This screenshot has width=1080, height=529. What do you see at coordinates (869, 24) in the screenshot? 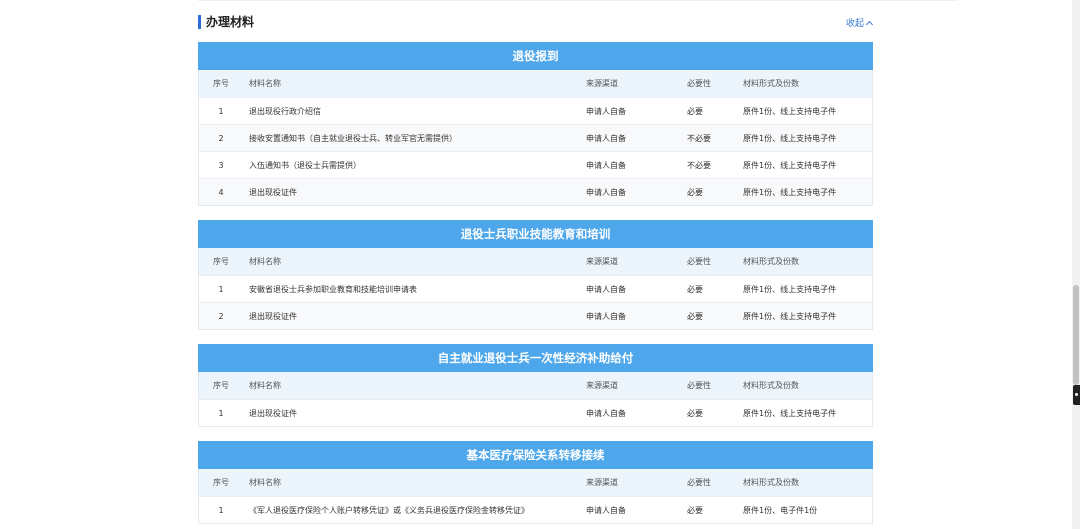
I see `chevron-up-icon` at bounding box center [869, 24].